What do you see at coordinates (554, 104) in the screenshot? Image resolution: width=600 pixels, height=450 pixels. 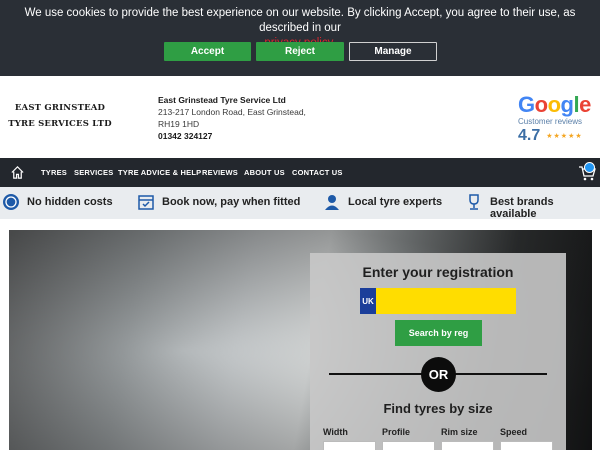 I see `google-logo: Google` at bounding box center [554, 104].